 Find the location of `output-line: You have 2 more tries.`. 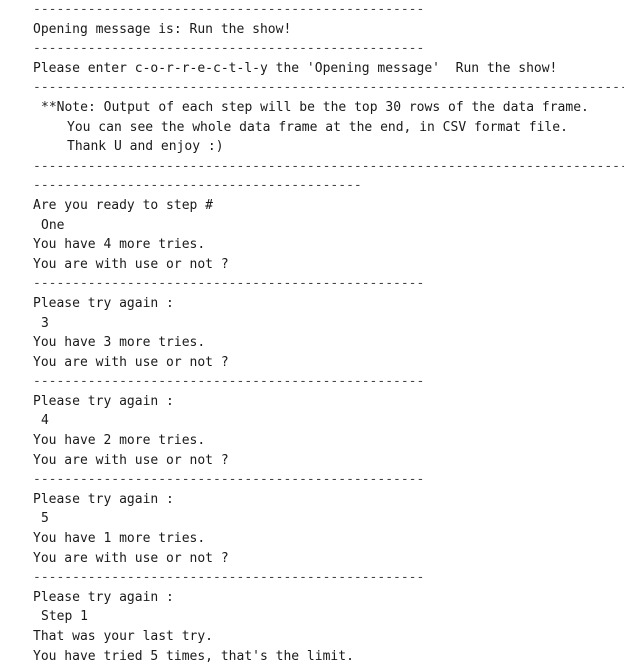

output-line: You have 2 more tries. is located at coordinates (119, 441).